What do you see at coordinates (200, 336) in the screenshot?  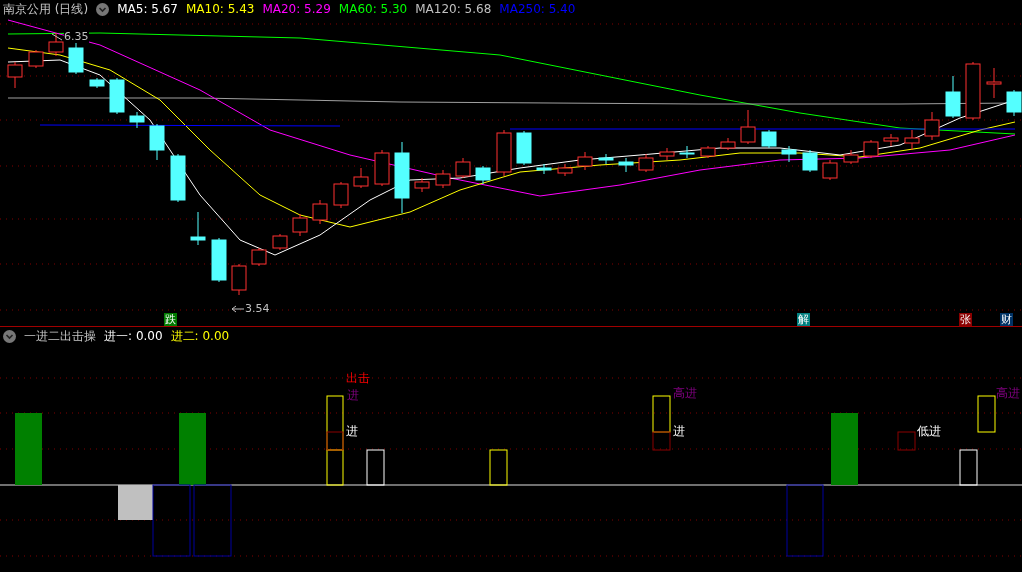 I see `indicator-value: 进二: 0.00` at bounding box center [200, 336].